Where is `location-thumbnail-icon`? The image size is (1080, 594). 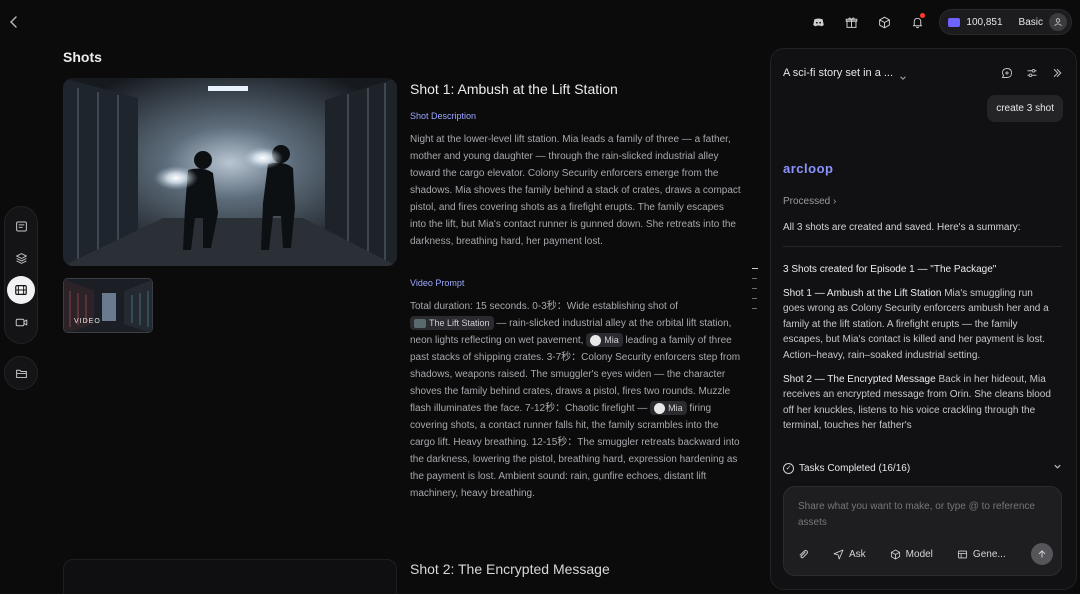
location-thumbnail-icon is located at coordinates (420, 323).